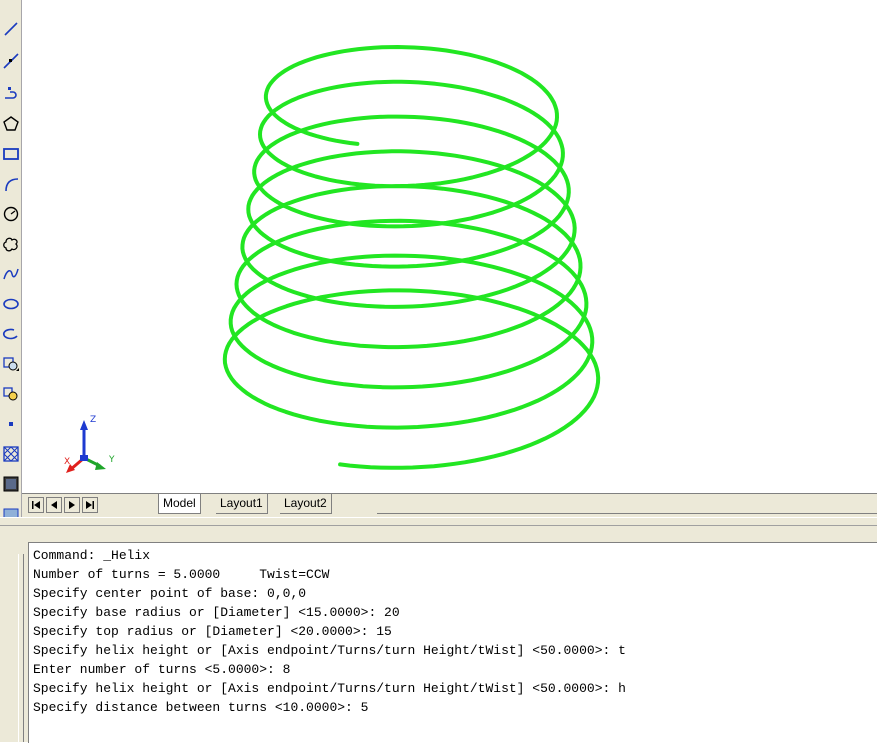  Describe the element at coordinates (306, 504) in the screenshot. I see `tab-layout2: Layout2` at that location.